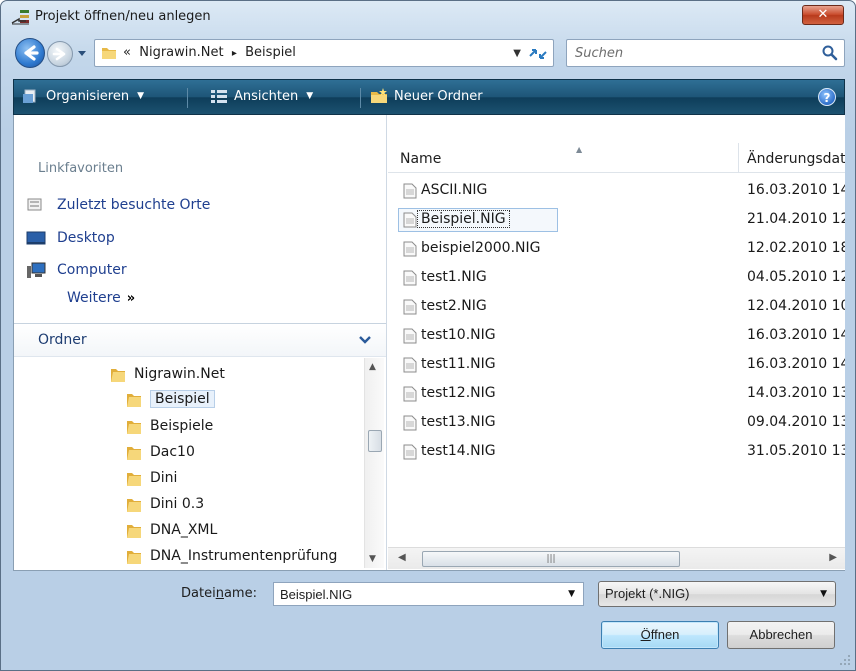 Image resolution: width=856 pixels, height=671 pixels. I want to click on file-type-value: Projekt (*.NIG), so click(647, 593).